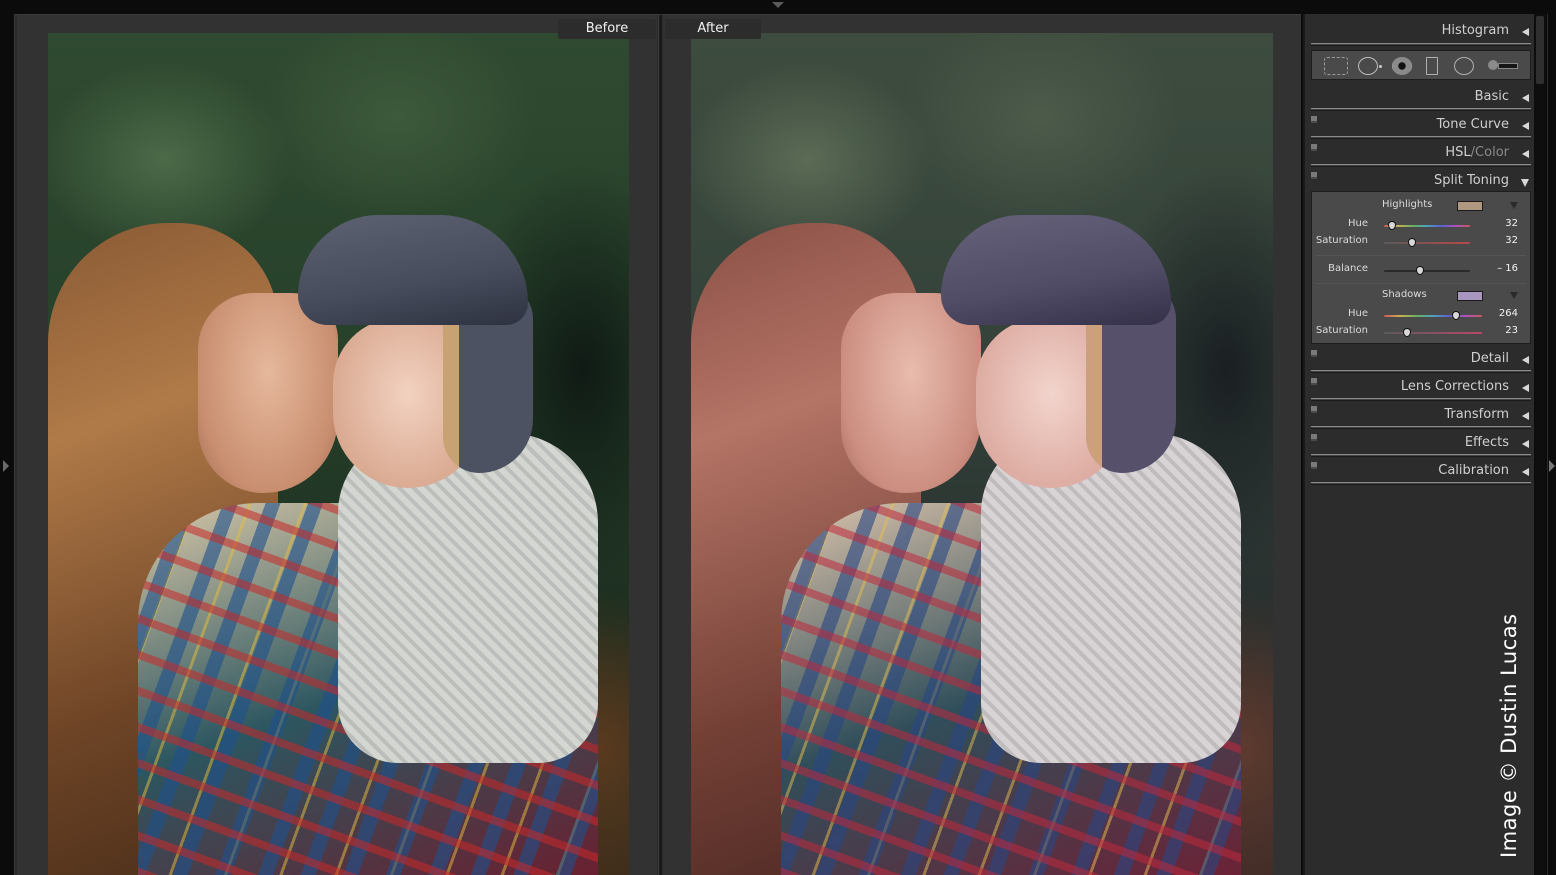 This screenshot has width=1556, height=875. I want to click on shadows-label: Shadows, so click(1404, 294).